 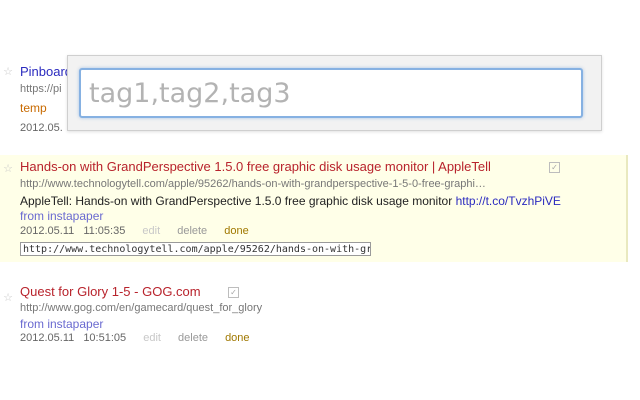 What do you see at coordinates (508, 201) in the screenshot?
I see `description-link: http://t.co/TvzhPiVE` at bounding box center [508, 201].